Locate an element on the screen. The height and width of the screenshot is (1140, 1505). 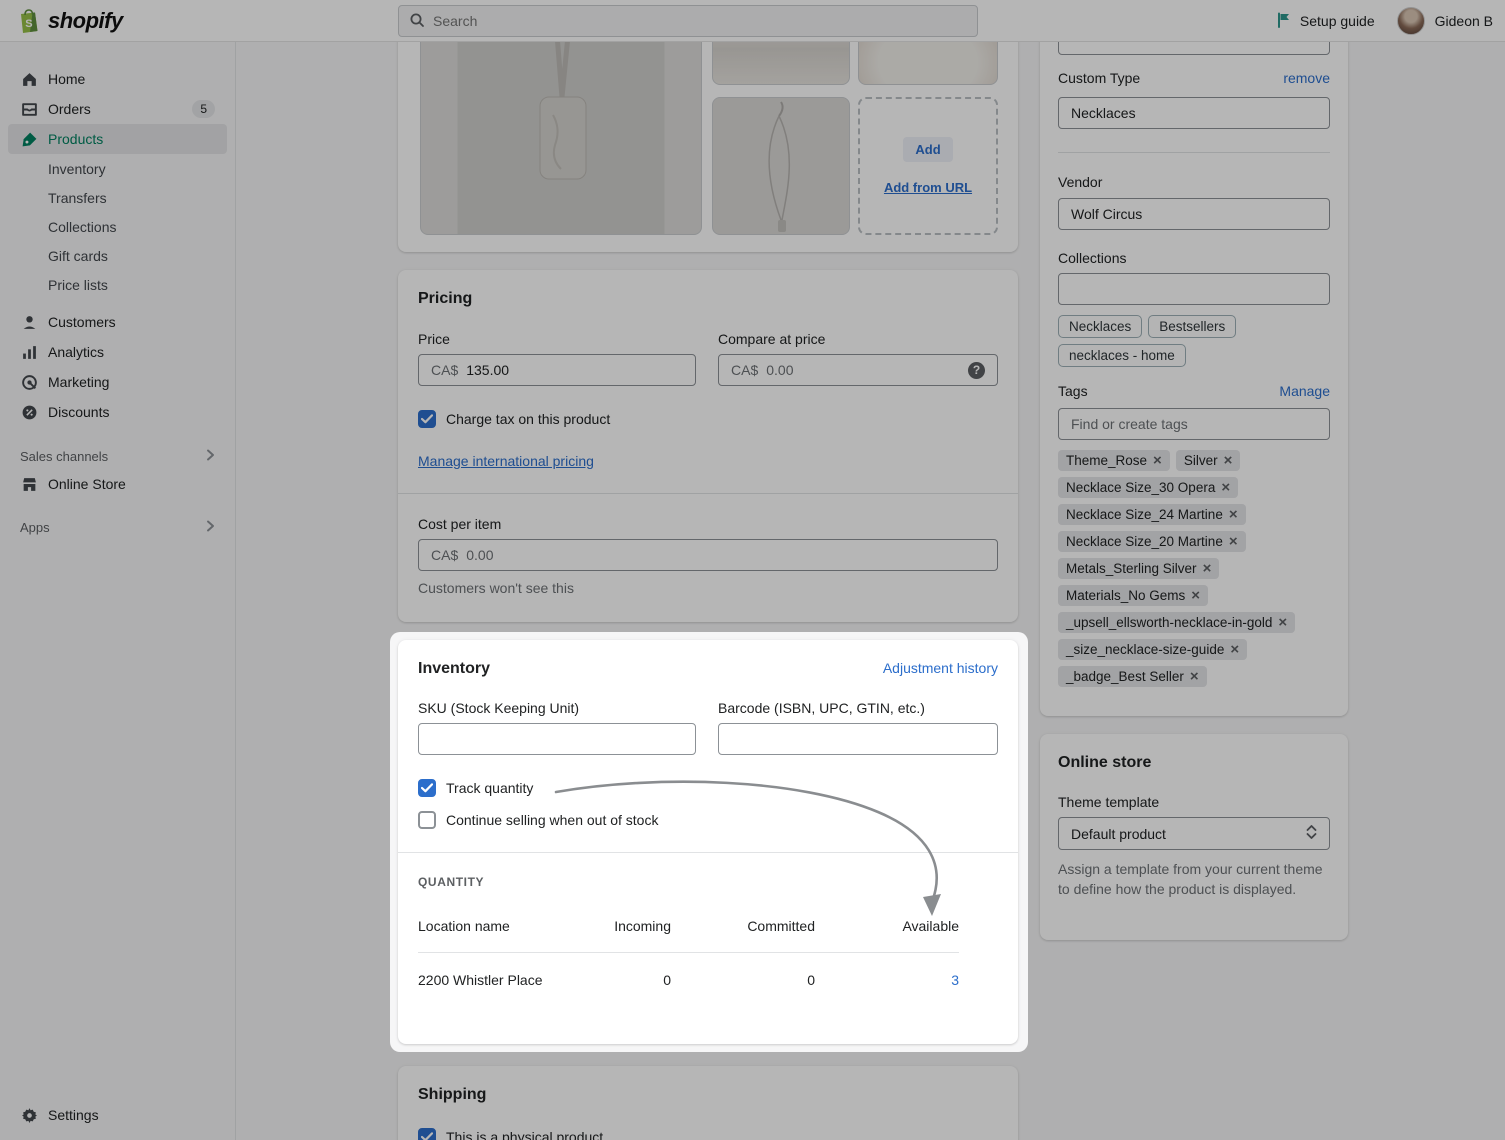
sidebar-item-gift-cards: Gift cards is located at coordinates (117, 255).